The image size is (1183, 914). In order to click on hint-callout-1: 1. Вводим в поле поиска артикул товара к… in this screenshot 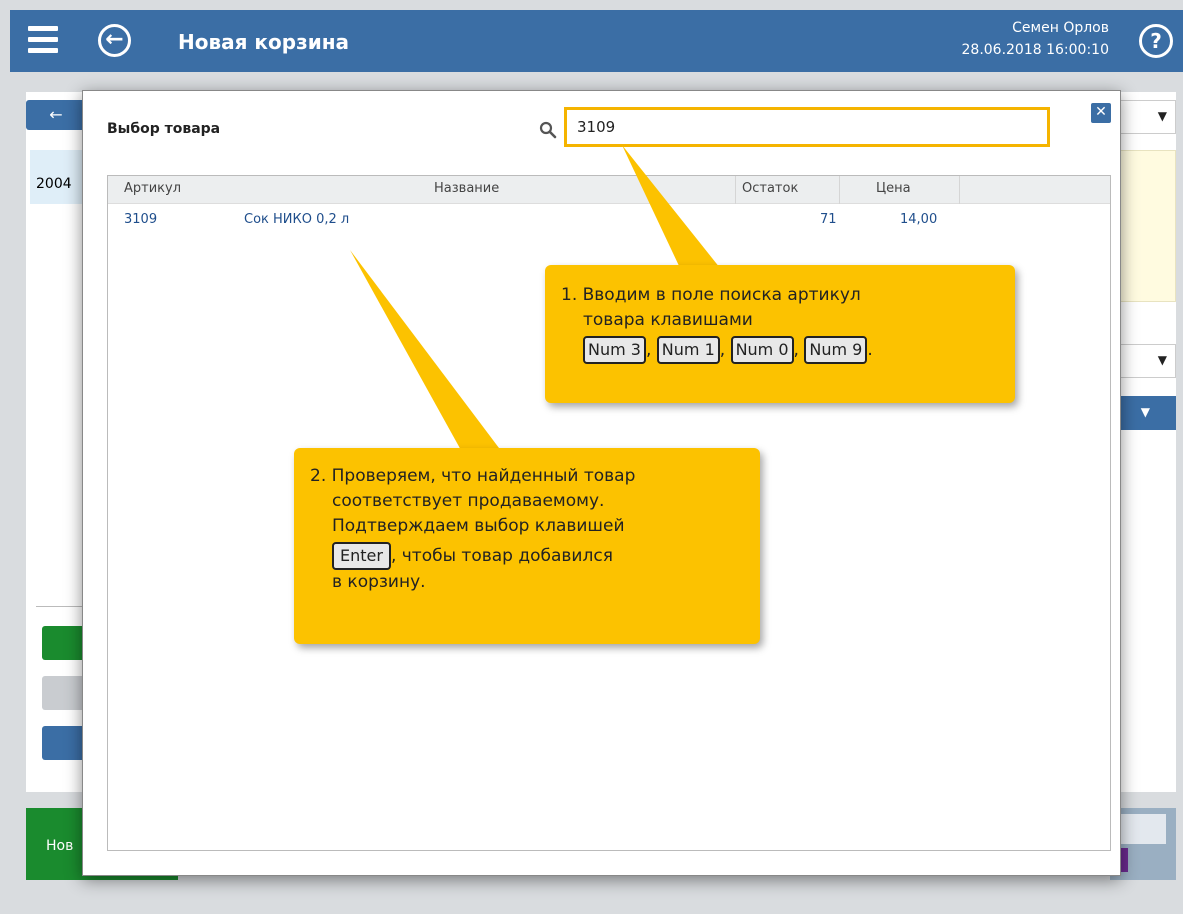, I will do `click(780, 334)`.